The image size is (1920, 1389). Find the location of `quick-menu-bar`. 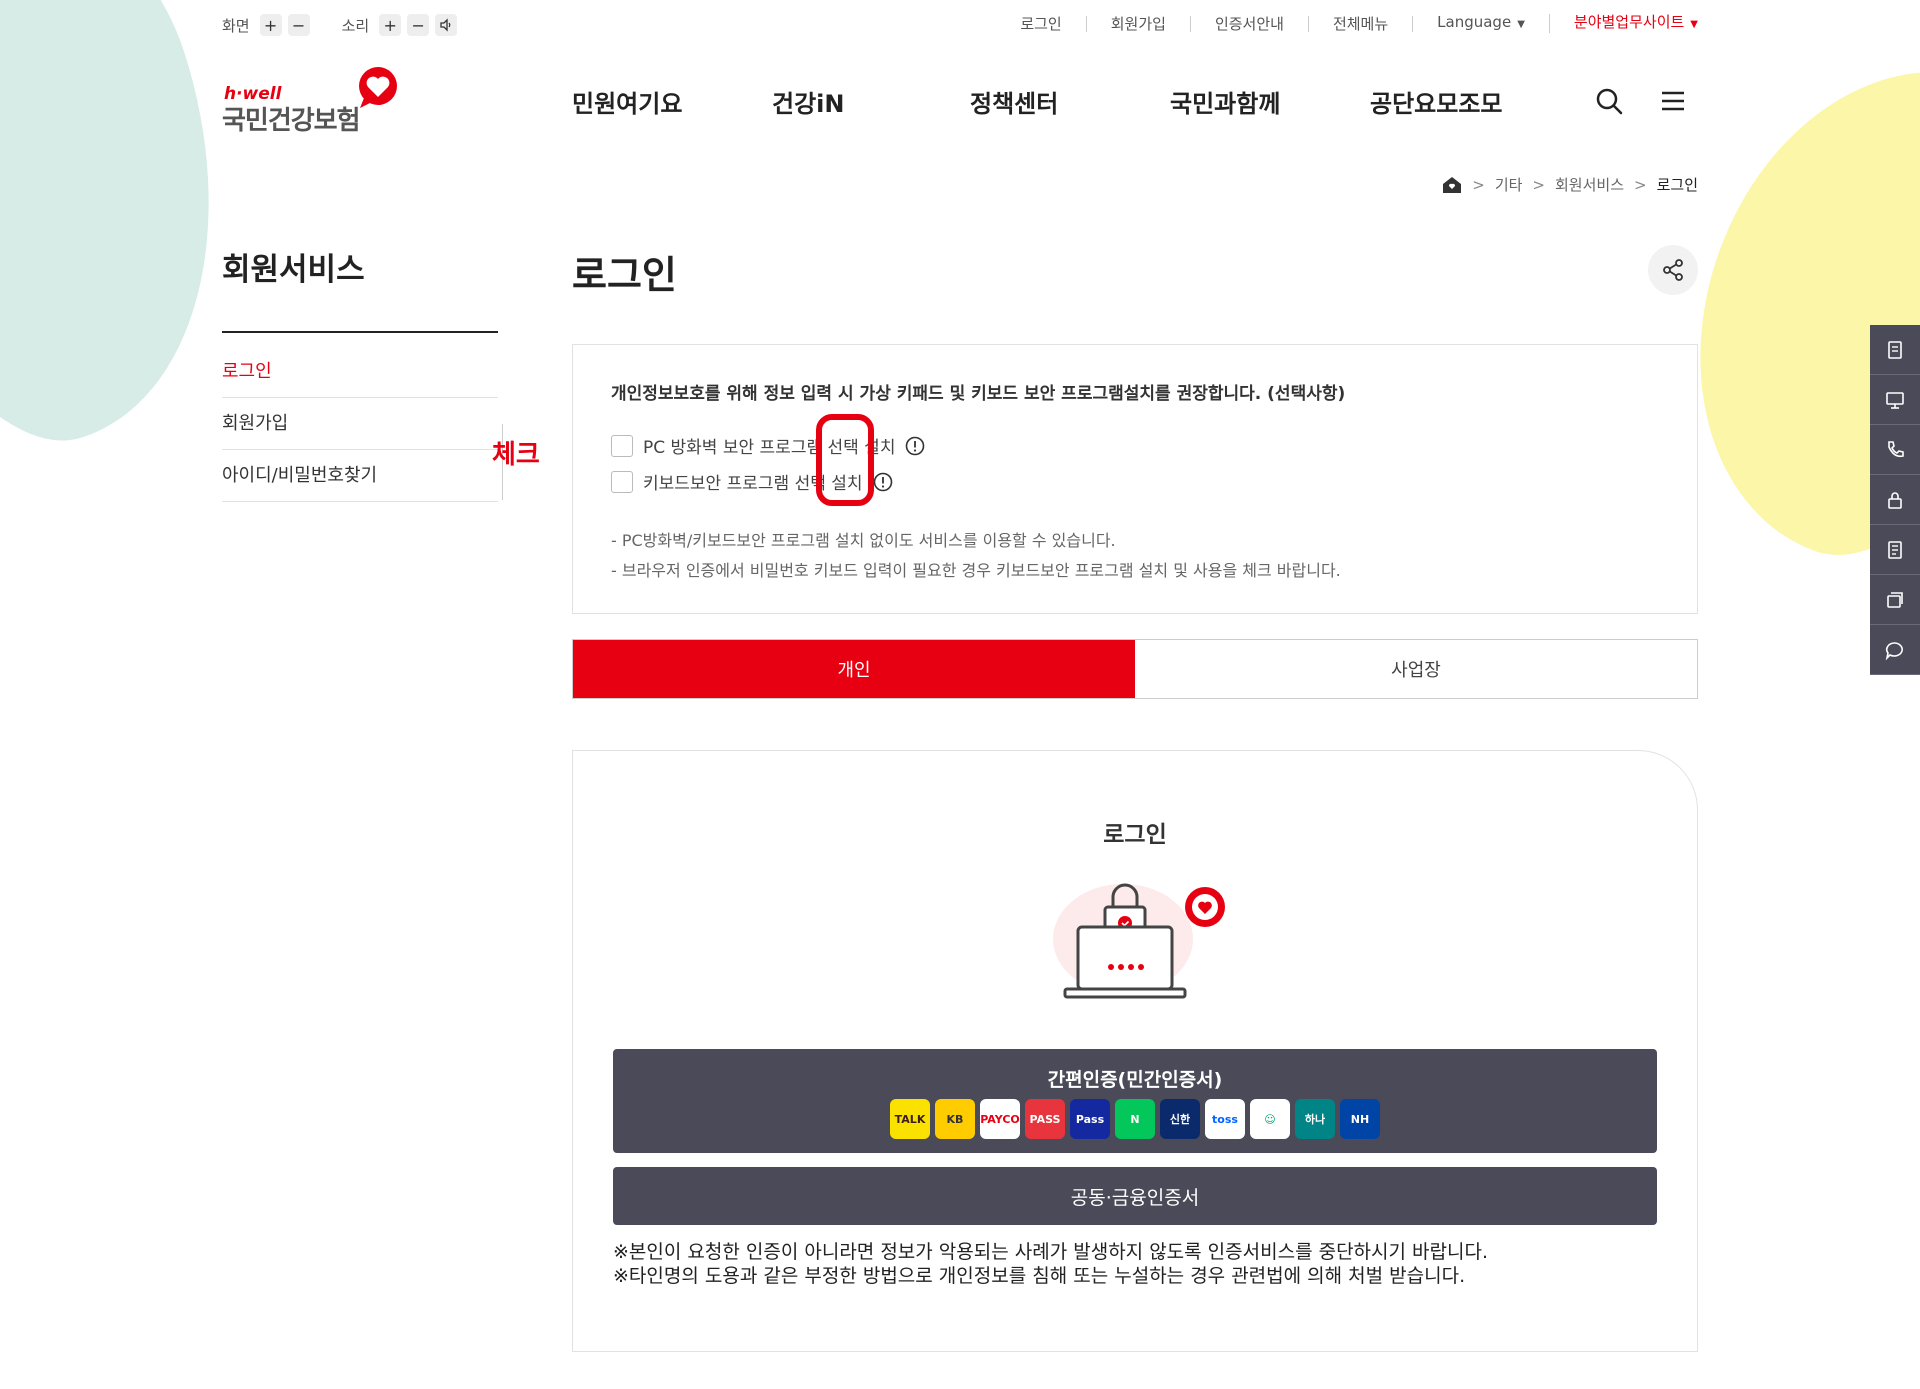

quick-menu-bar is located at coordinates (1895, 500).